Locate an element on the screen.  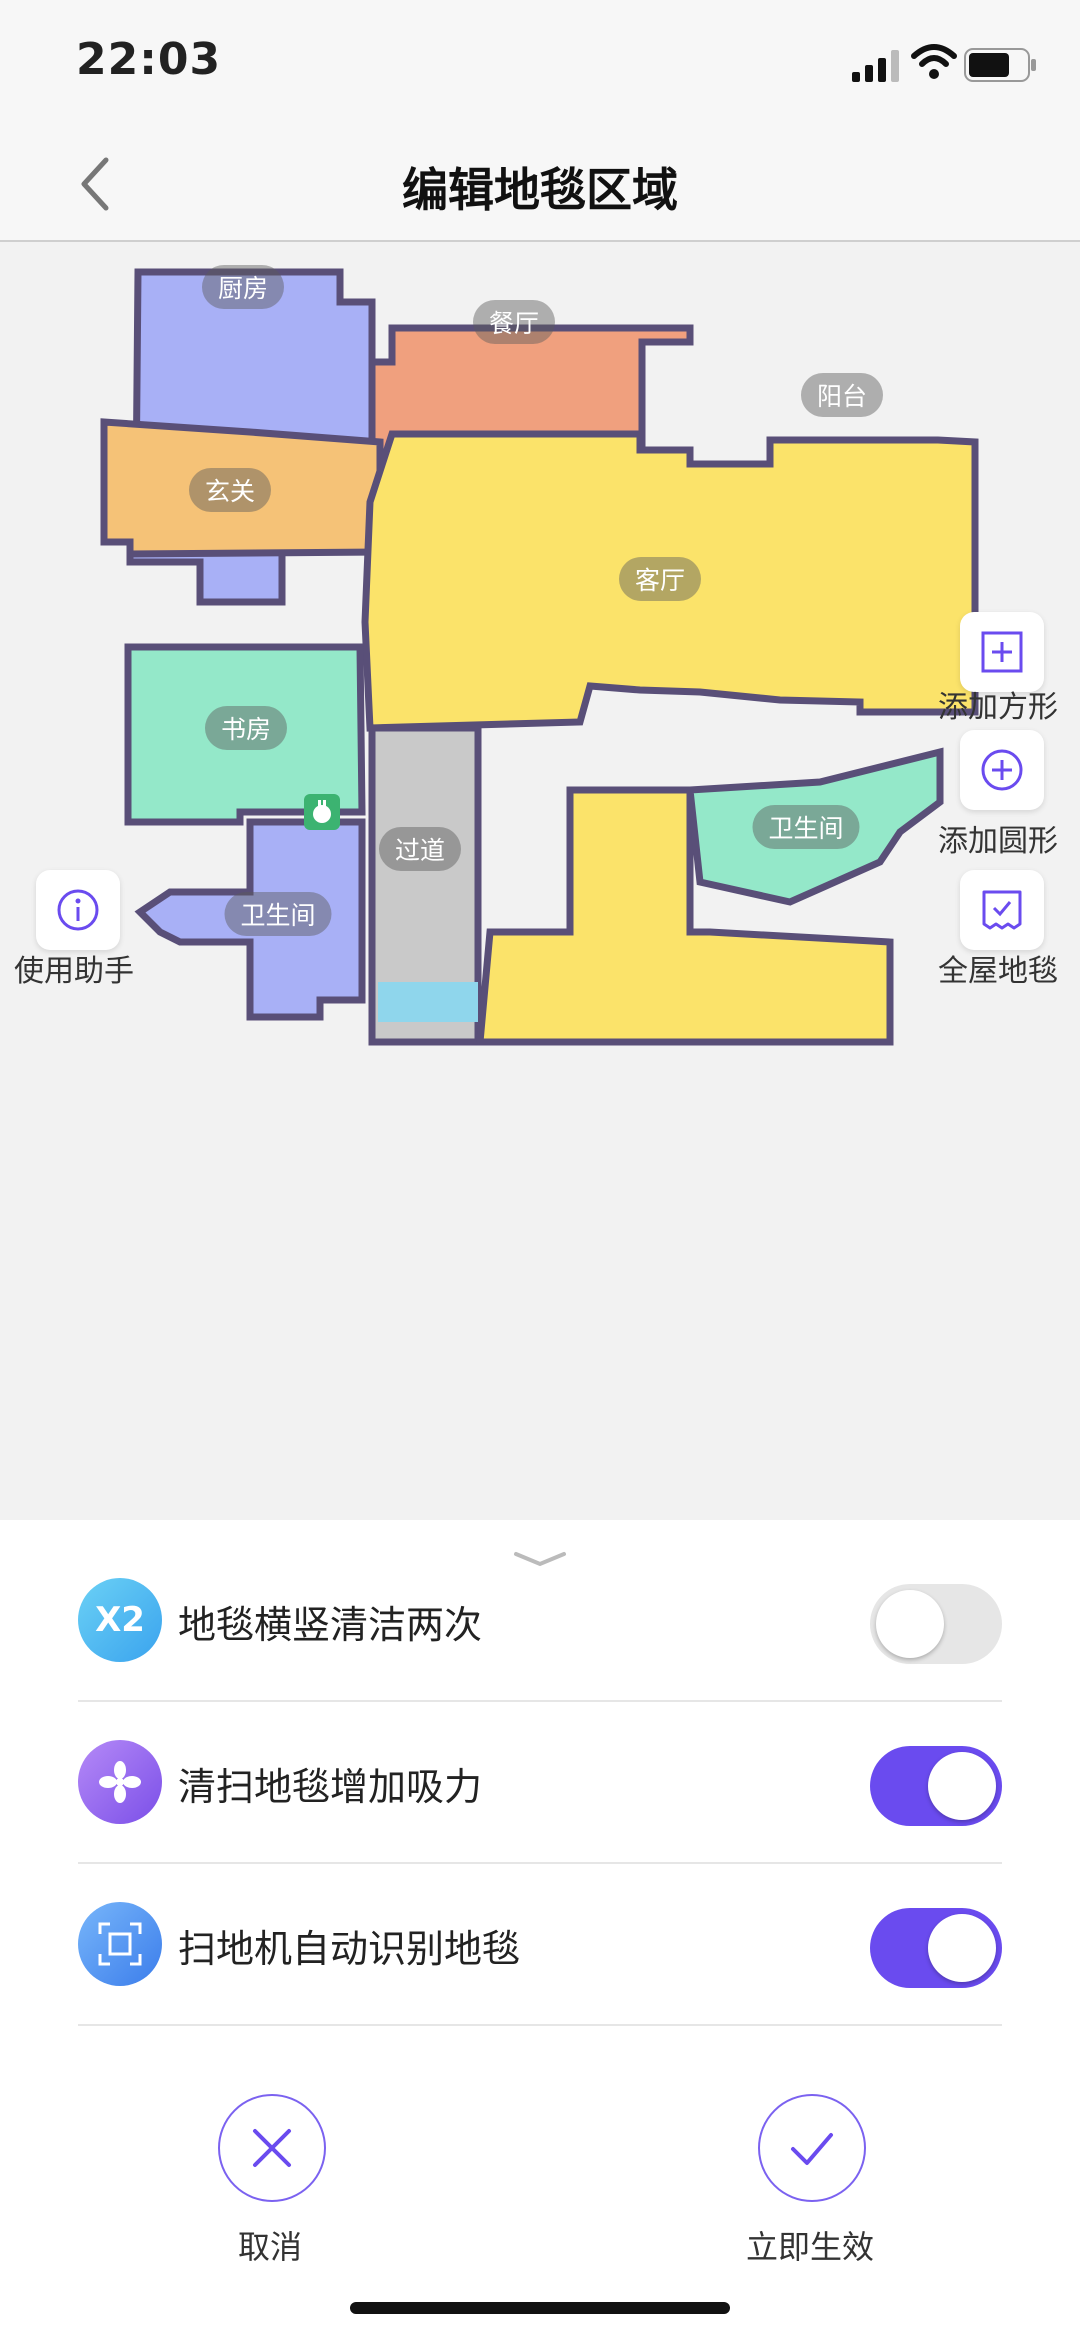
add-circle-icon is located at coordinates (1002, 770).